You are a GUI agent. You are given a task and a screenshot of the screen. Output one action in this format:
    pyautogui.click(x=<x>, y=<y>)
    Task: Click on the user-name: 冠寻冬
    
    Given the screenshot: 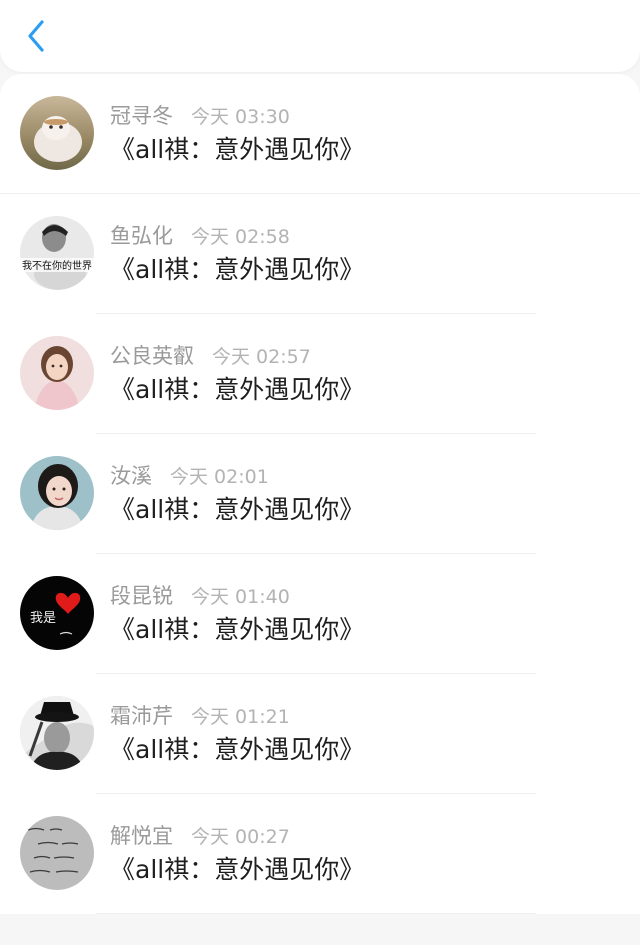 What is the action you would take?
    pyautogui.click(x=141, y=116)
    